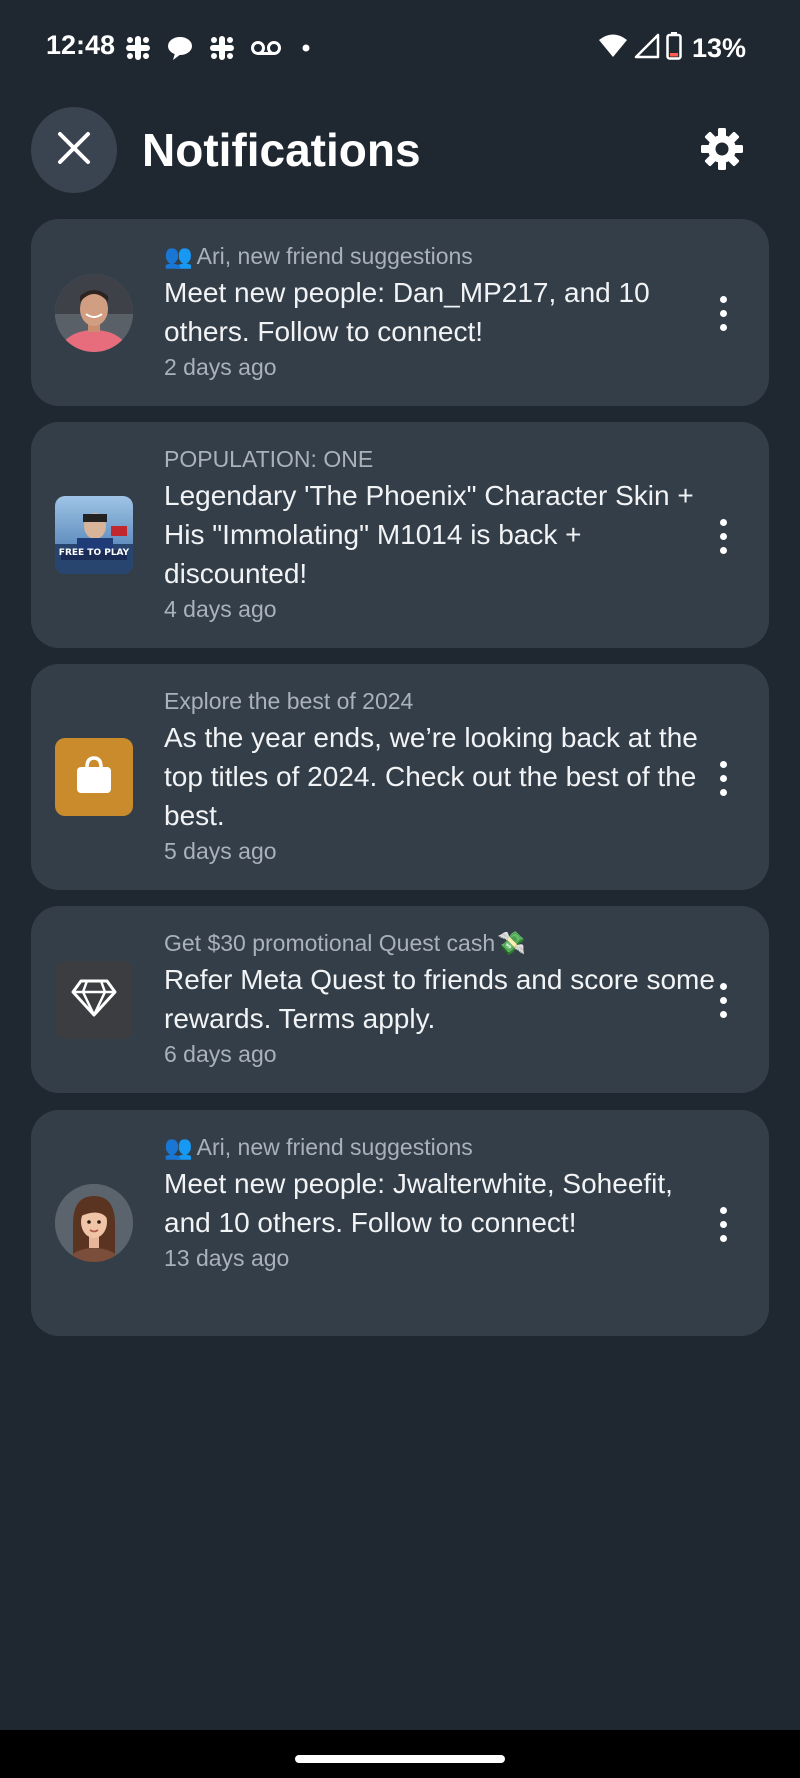 Image resolution: width=800 pixels, height=1778 pixels. What do you see at coordinates (511, 943) in the screenshot?
I see `money-emoji: 💸` at bounding box center [511, 943].